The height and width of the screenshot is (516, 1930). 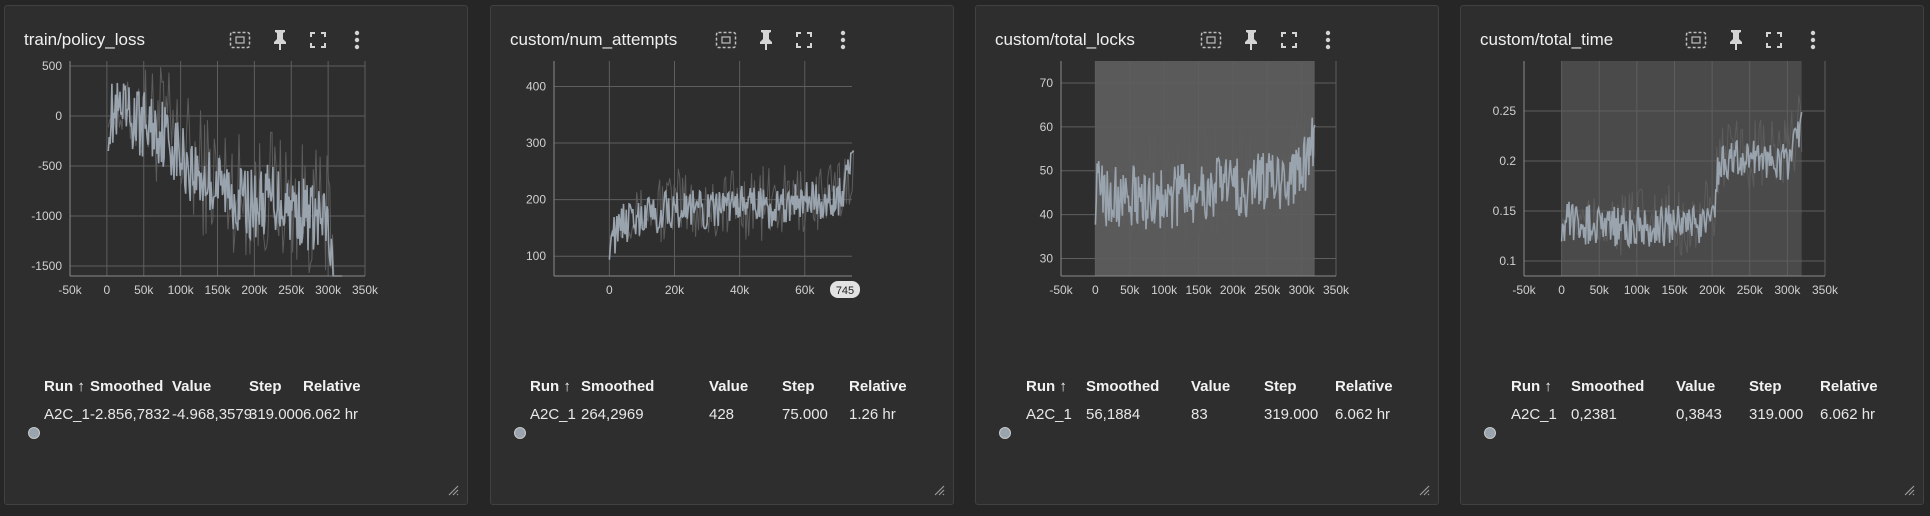 I want to click on x-tick-label: 250k, so click(x=291, y=290).